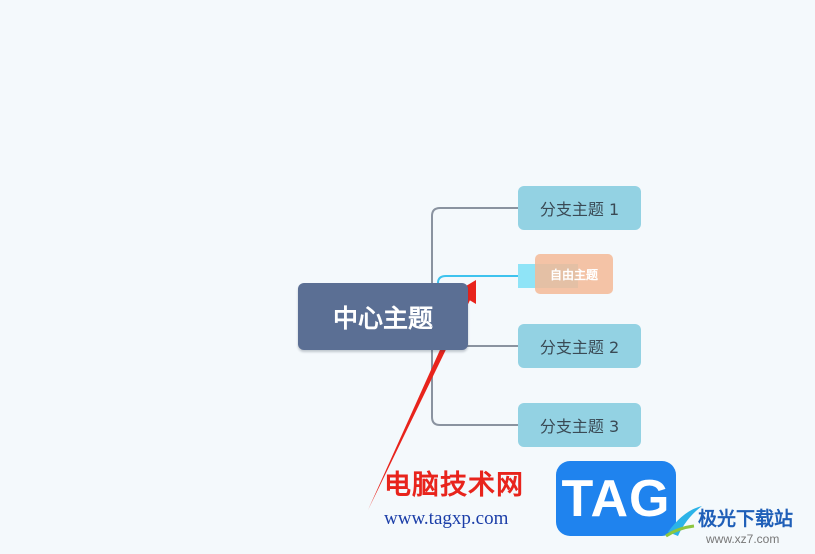 The image size is (815, 554). I want to click on branch-topic-1-label: 分支主题 1, so click(579, 209).